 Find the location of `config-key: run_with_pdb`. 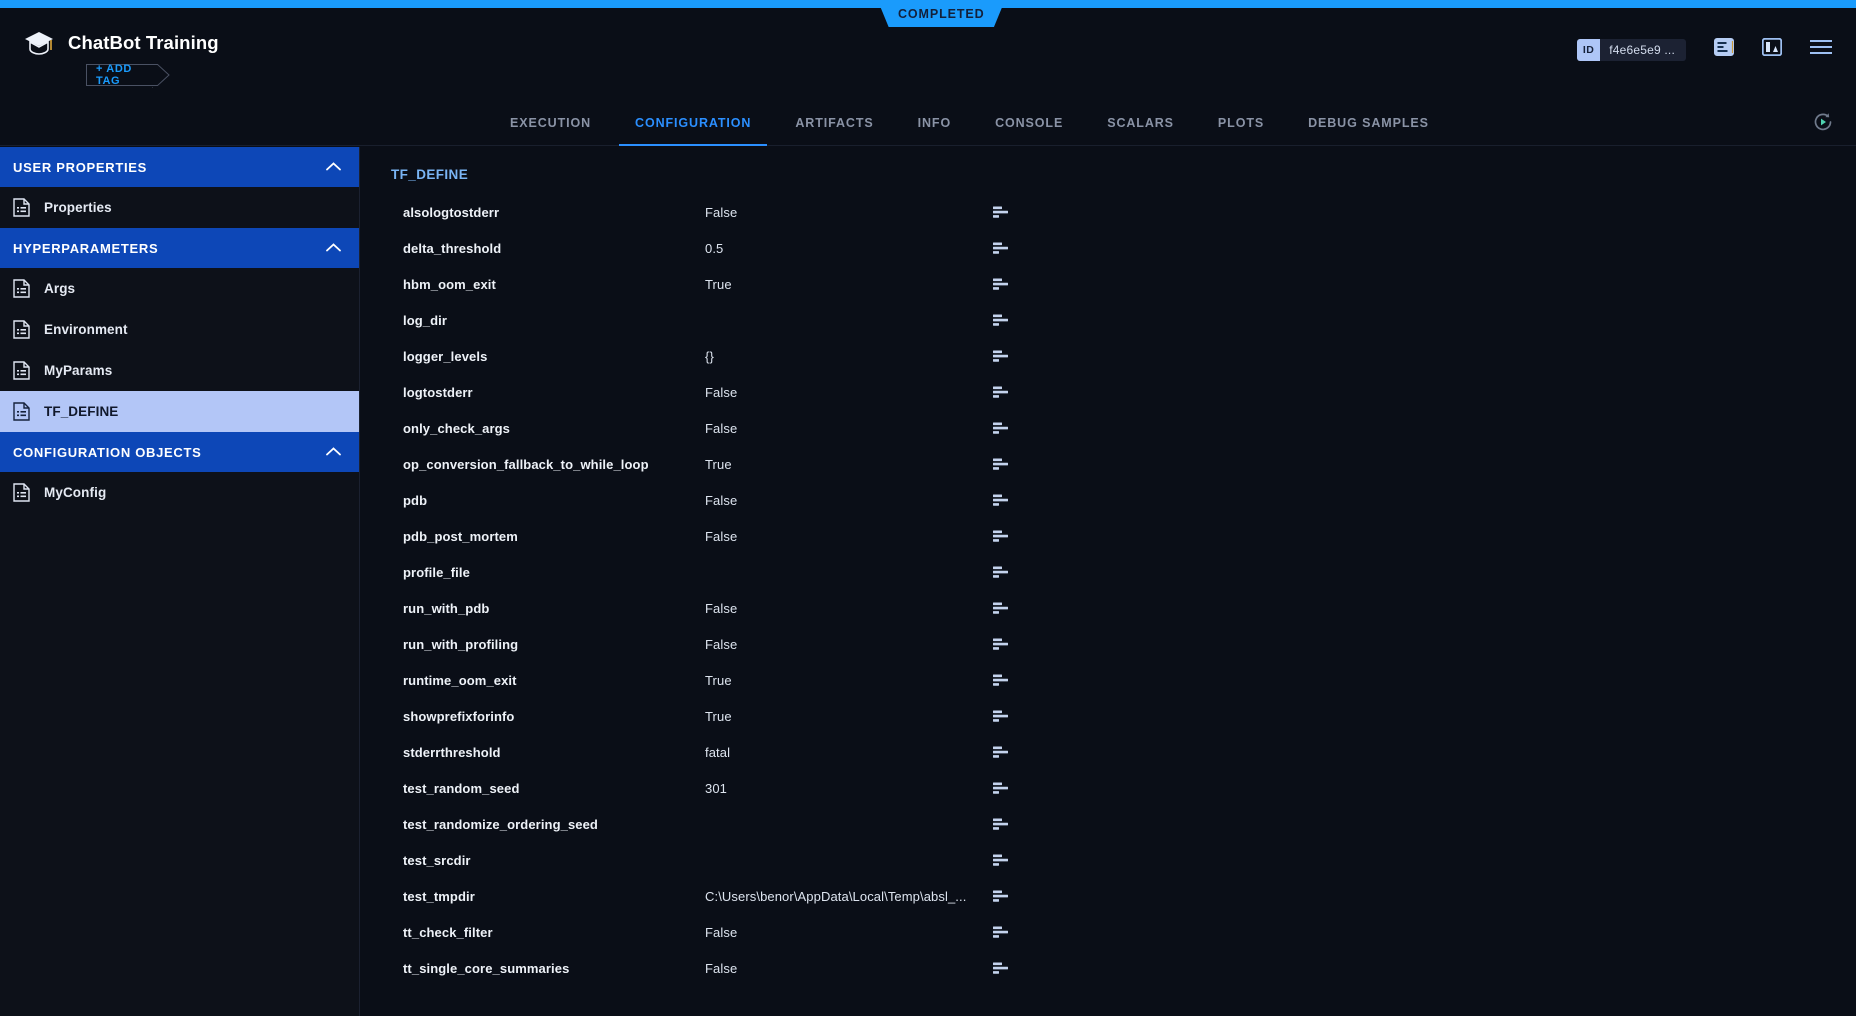

config-key: run_with_pdb is located at coordinates (446, 608).